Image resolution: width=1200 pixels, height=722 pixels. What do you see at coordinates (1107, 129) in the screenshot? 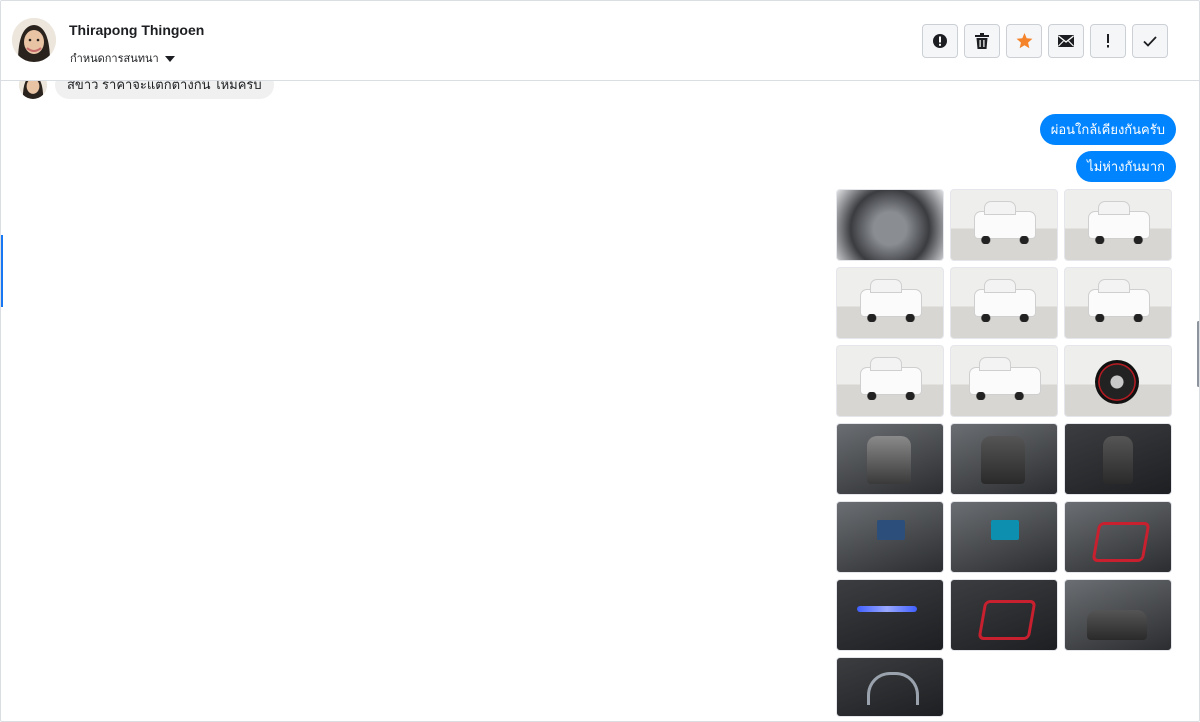
I see `outgoing-message-bubble: ผ่อนใกล้เคียงกันครับ` at bounding box center [1107, 129].